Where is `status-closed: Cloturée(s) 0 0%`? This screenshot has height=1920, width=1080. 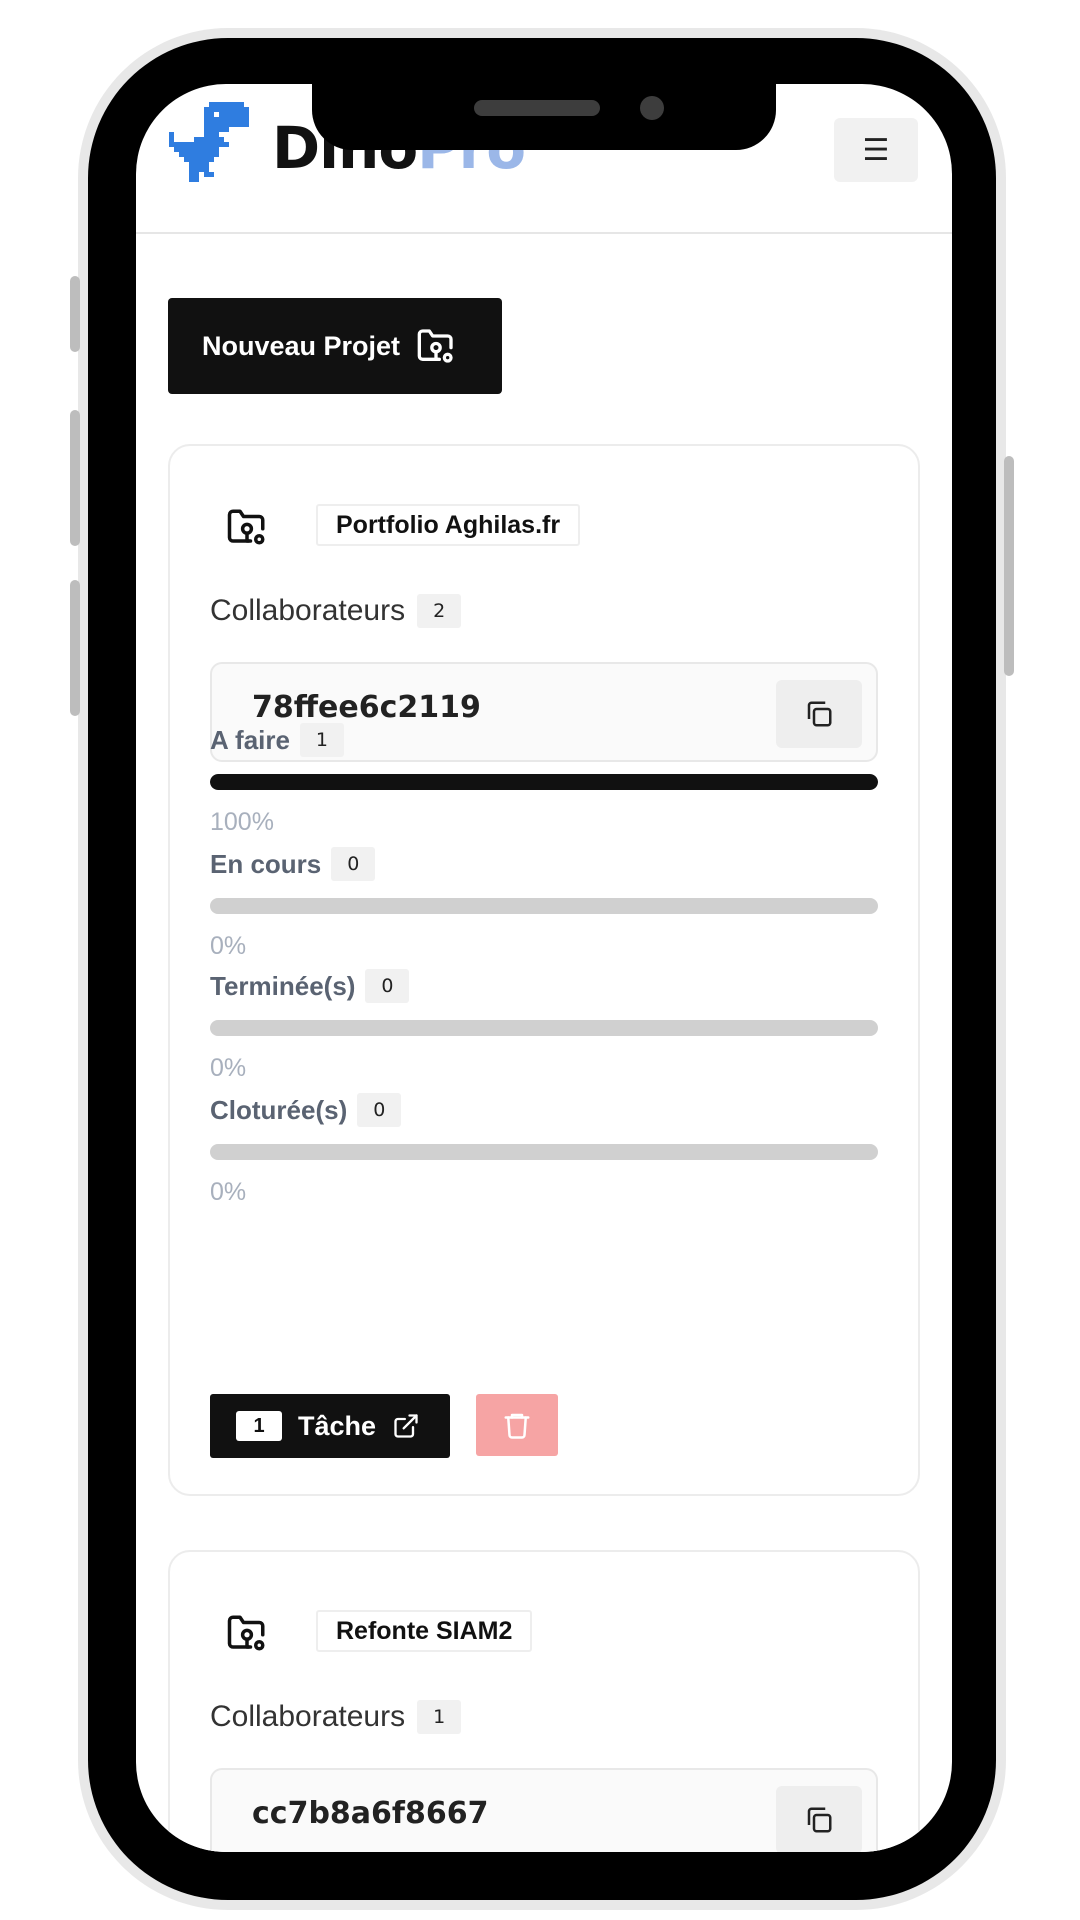
status-closed: Cloturée(s) 0 0% is located at coordinates (544, 1149).